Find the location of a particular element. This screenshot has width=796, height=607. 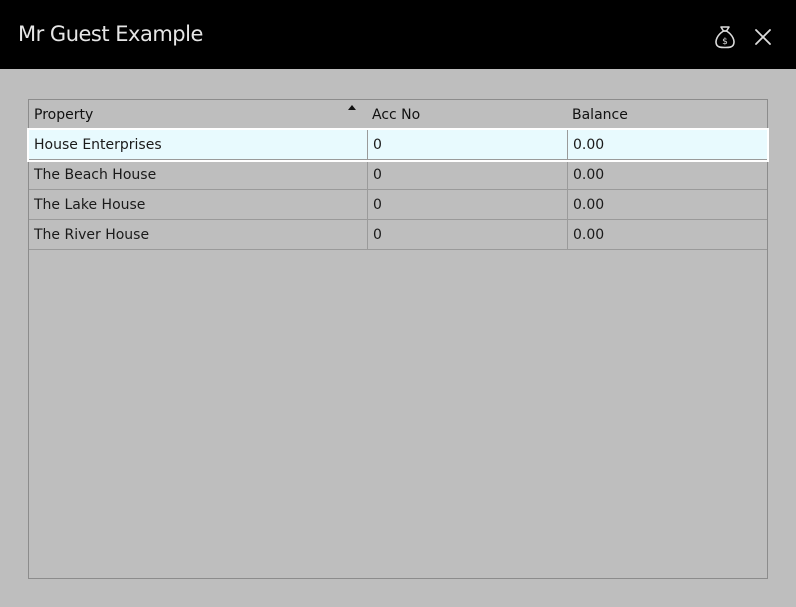

table-row: The Lake House 0 0.00 is located at coordinates (398, 205).